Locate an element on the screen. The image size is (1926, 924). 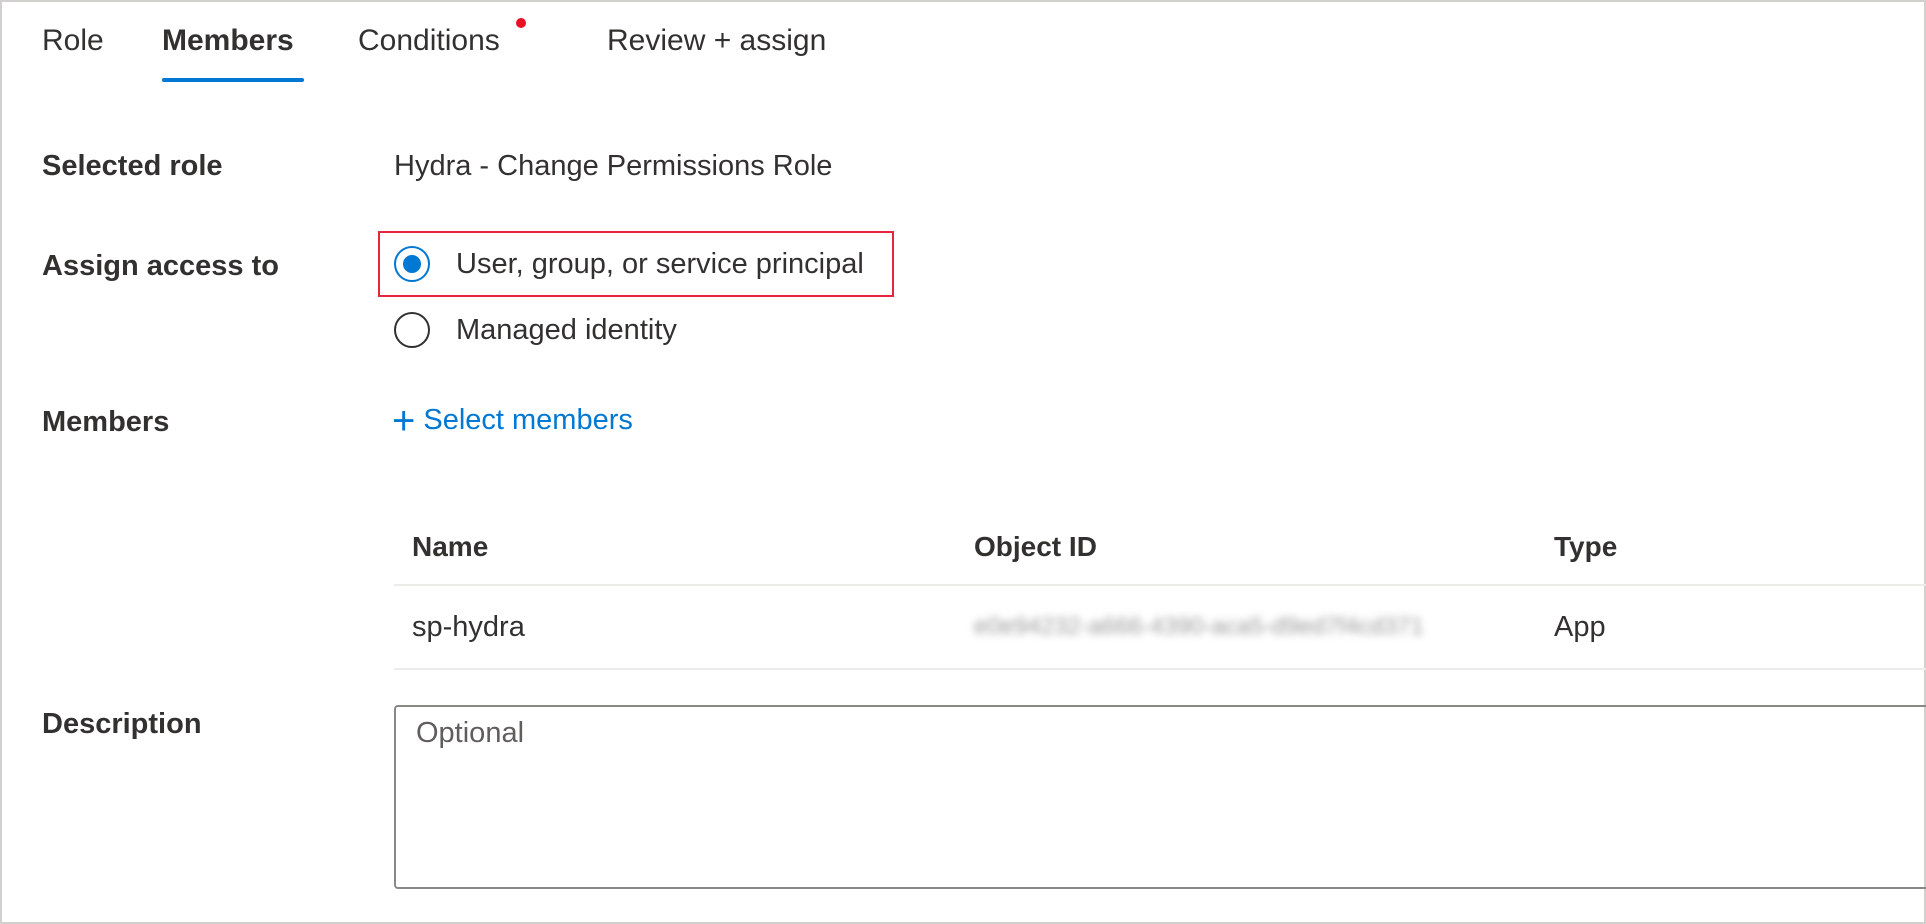
description-label: Description is located at coordinates (122, 724).